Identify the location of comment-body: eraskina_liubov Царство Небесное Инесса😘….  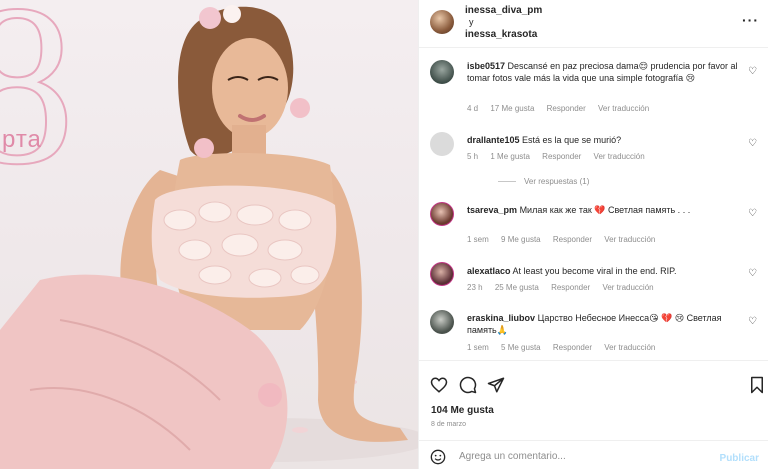
(603, 324).